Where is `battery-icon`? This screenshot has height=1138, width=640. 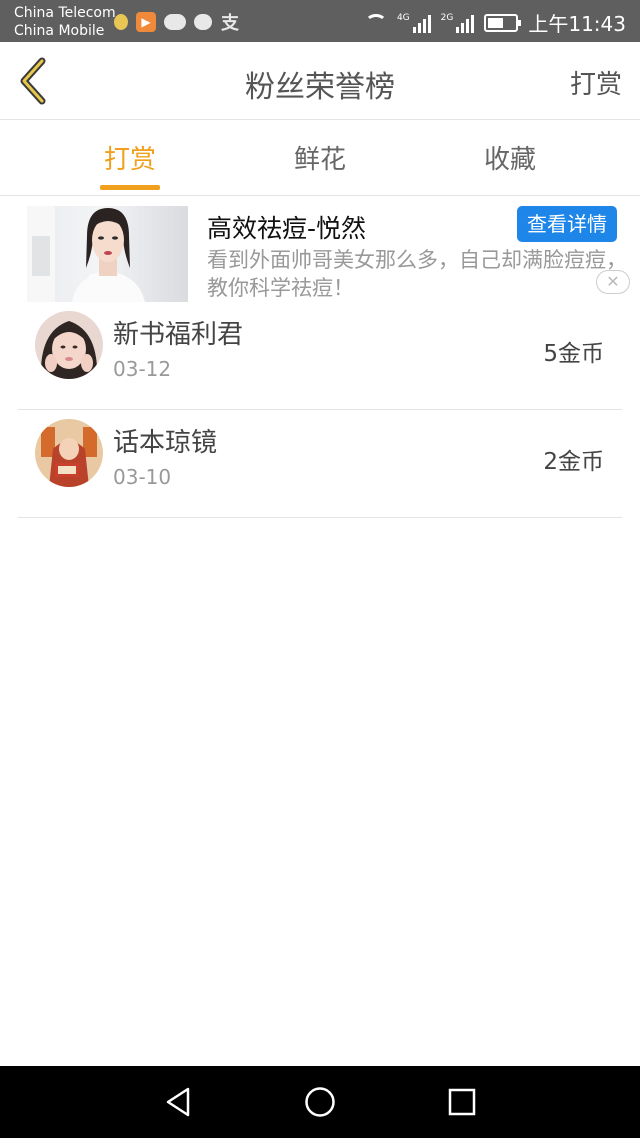 battery-icon is located at coordinates (503, 22).